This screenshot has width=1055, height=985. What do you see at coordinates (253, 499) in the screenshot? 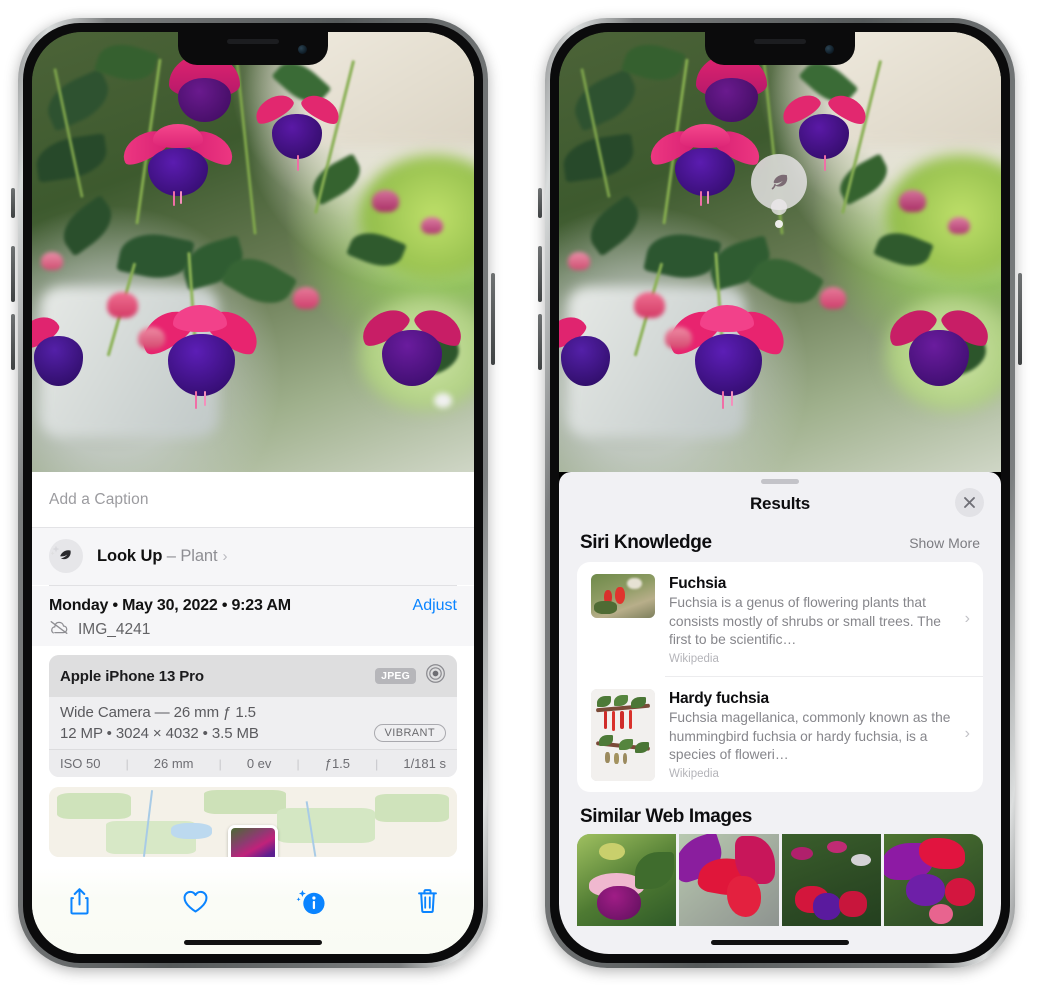
I see `caption-field: Add a Caption` at bounding box center [253, 499].